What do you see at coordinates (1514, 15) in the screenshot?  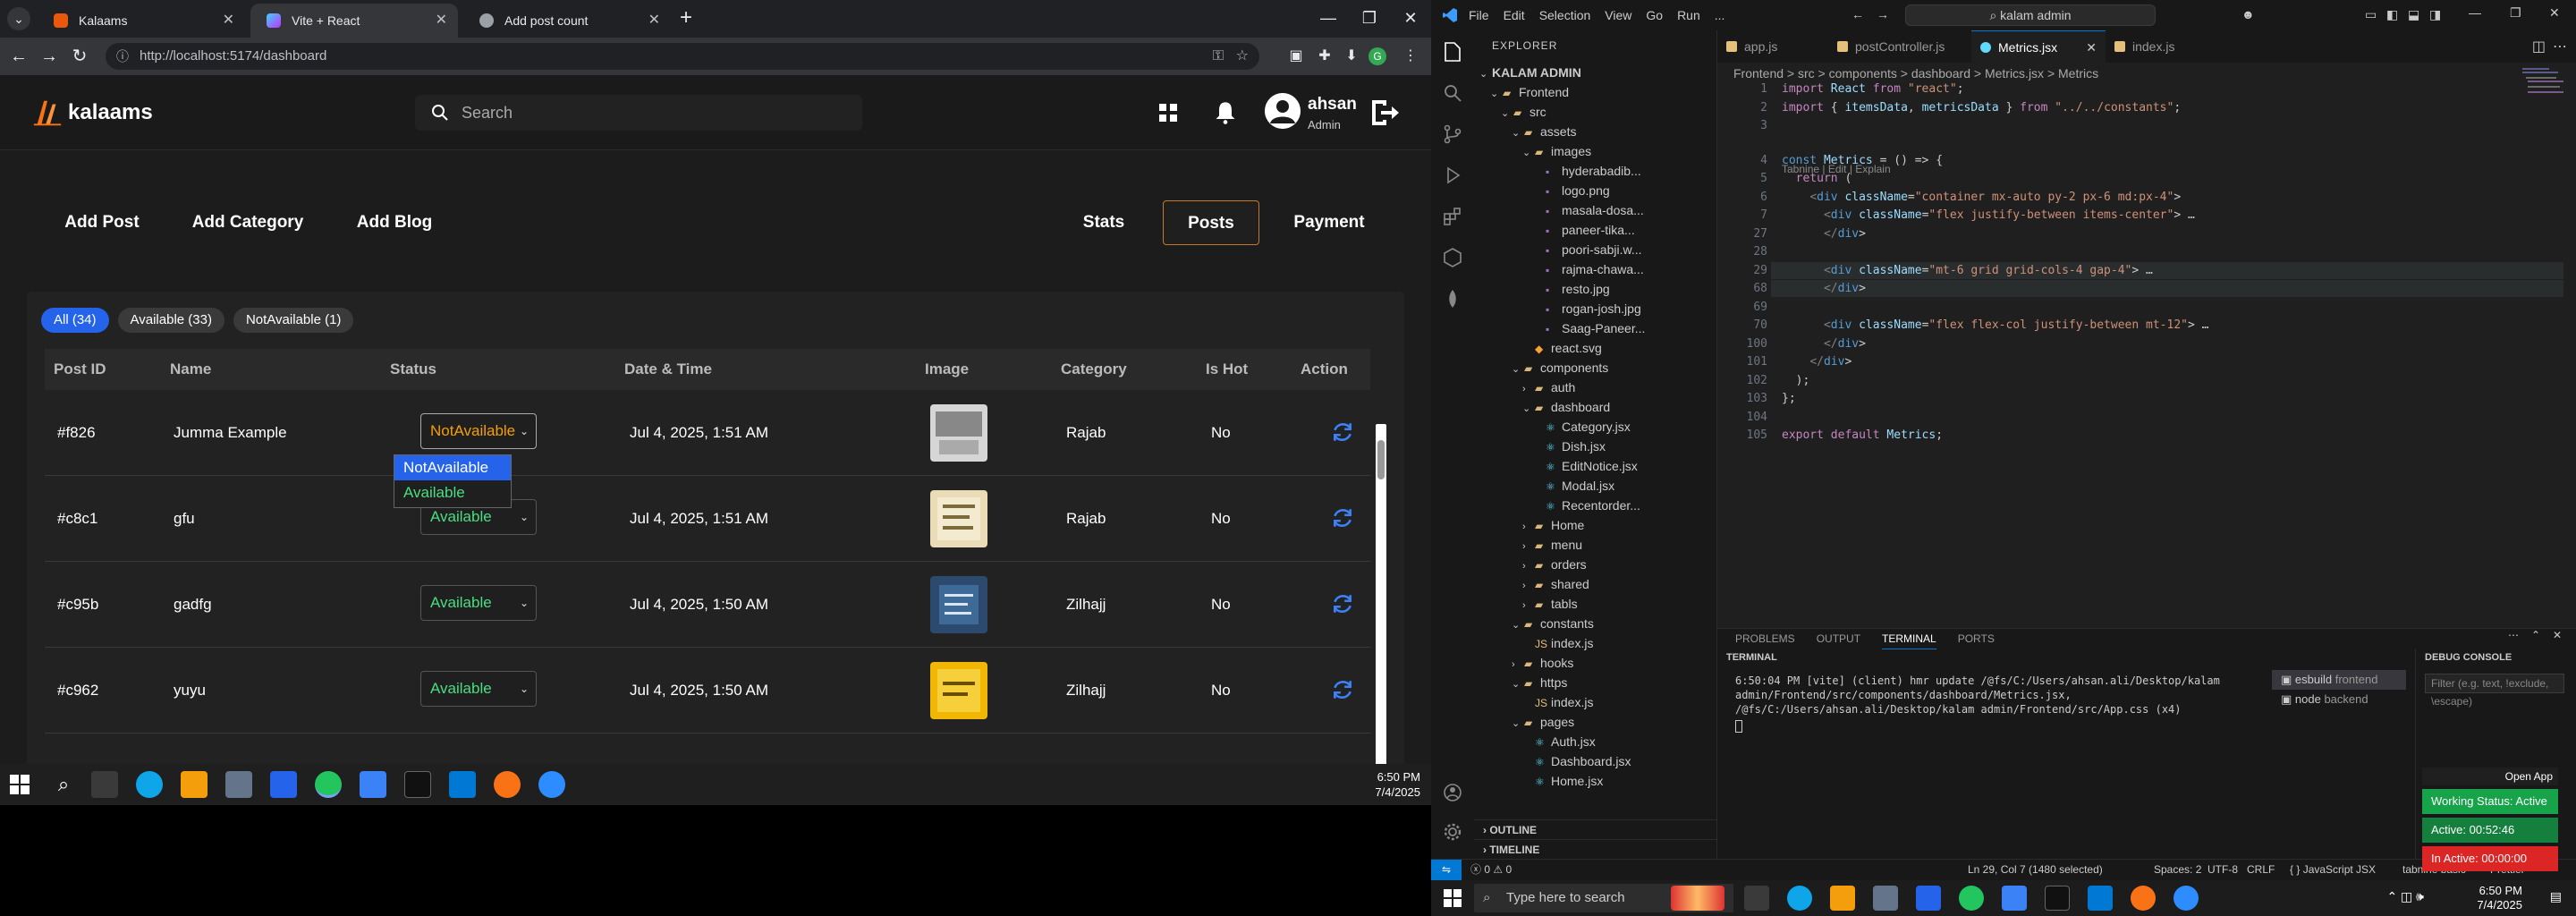 I see `menu-edit: Edit` at bounding box center [1514, 15].